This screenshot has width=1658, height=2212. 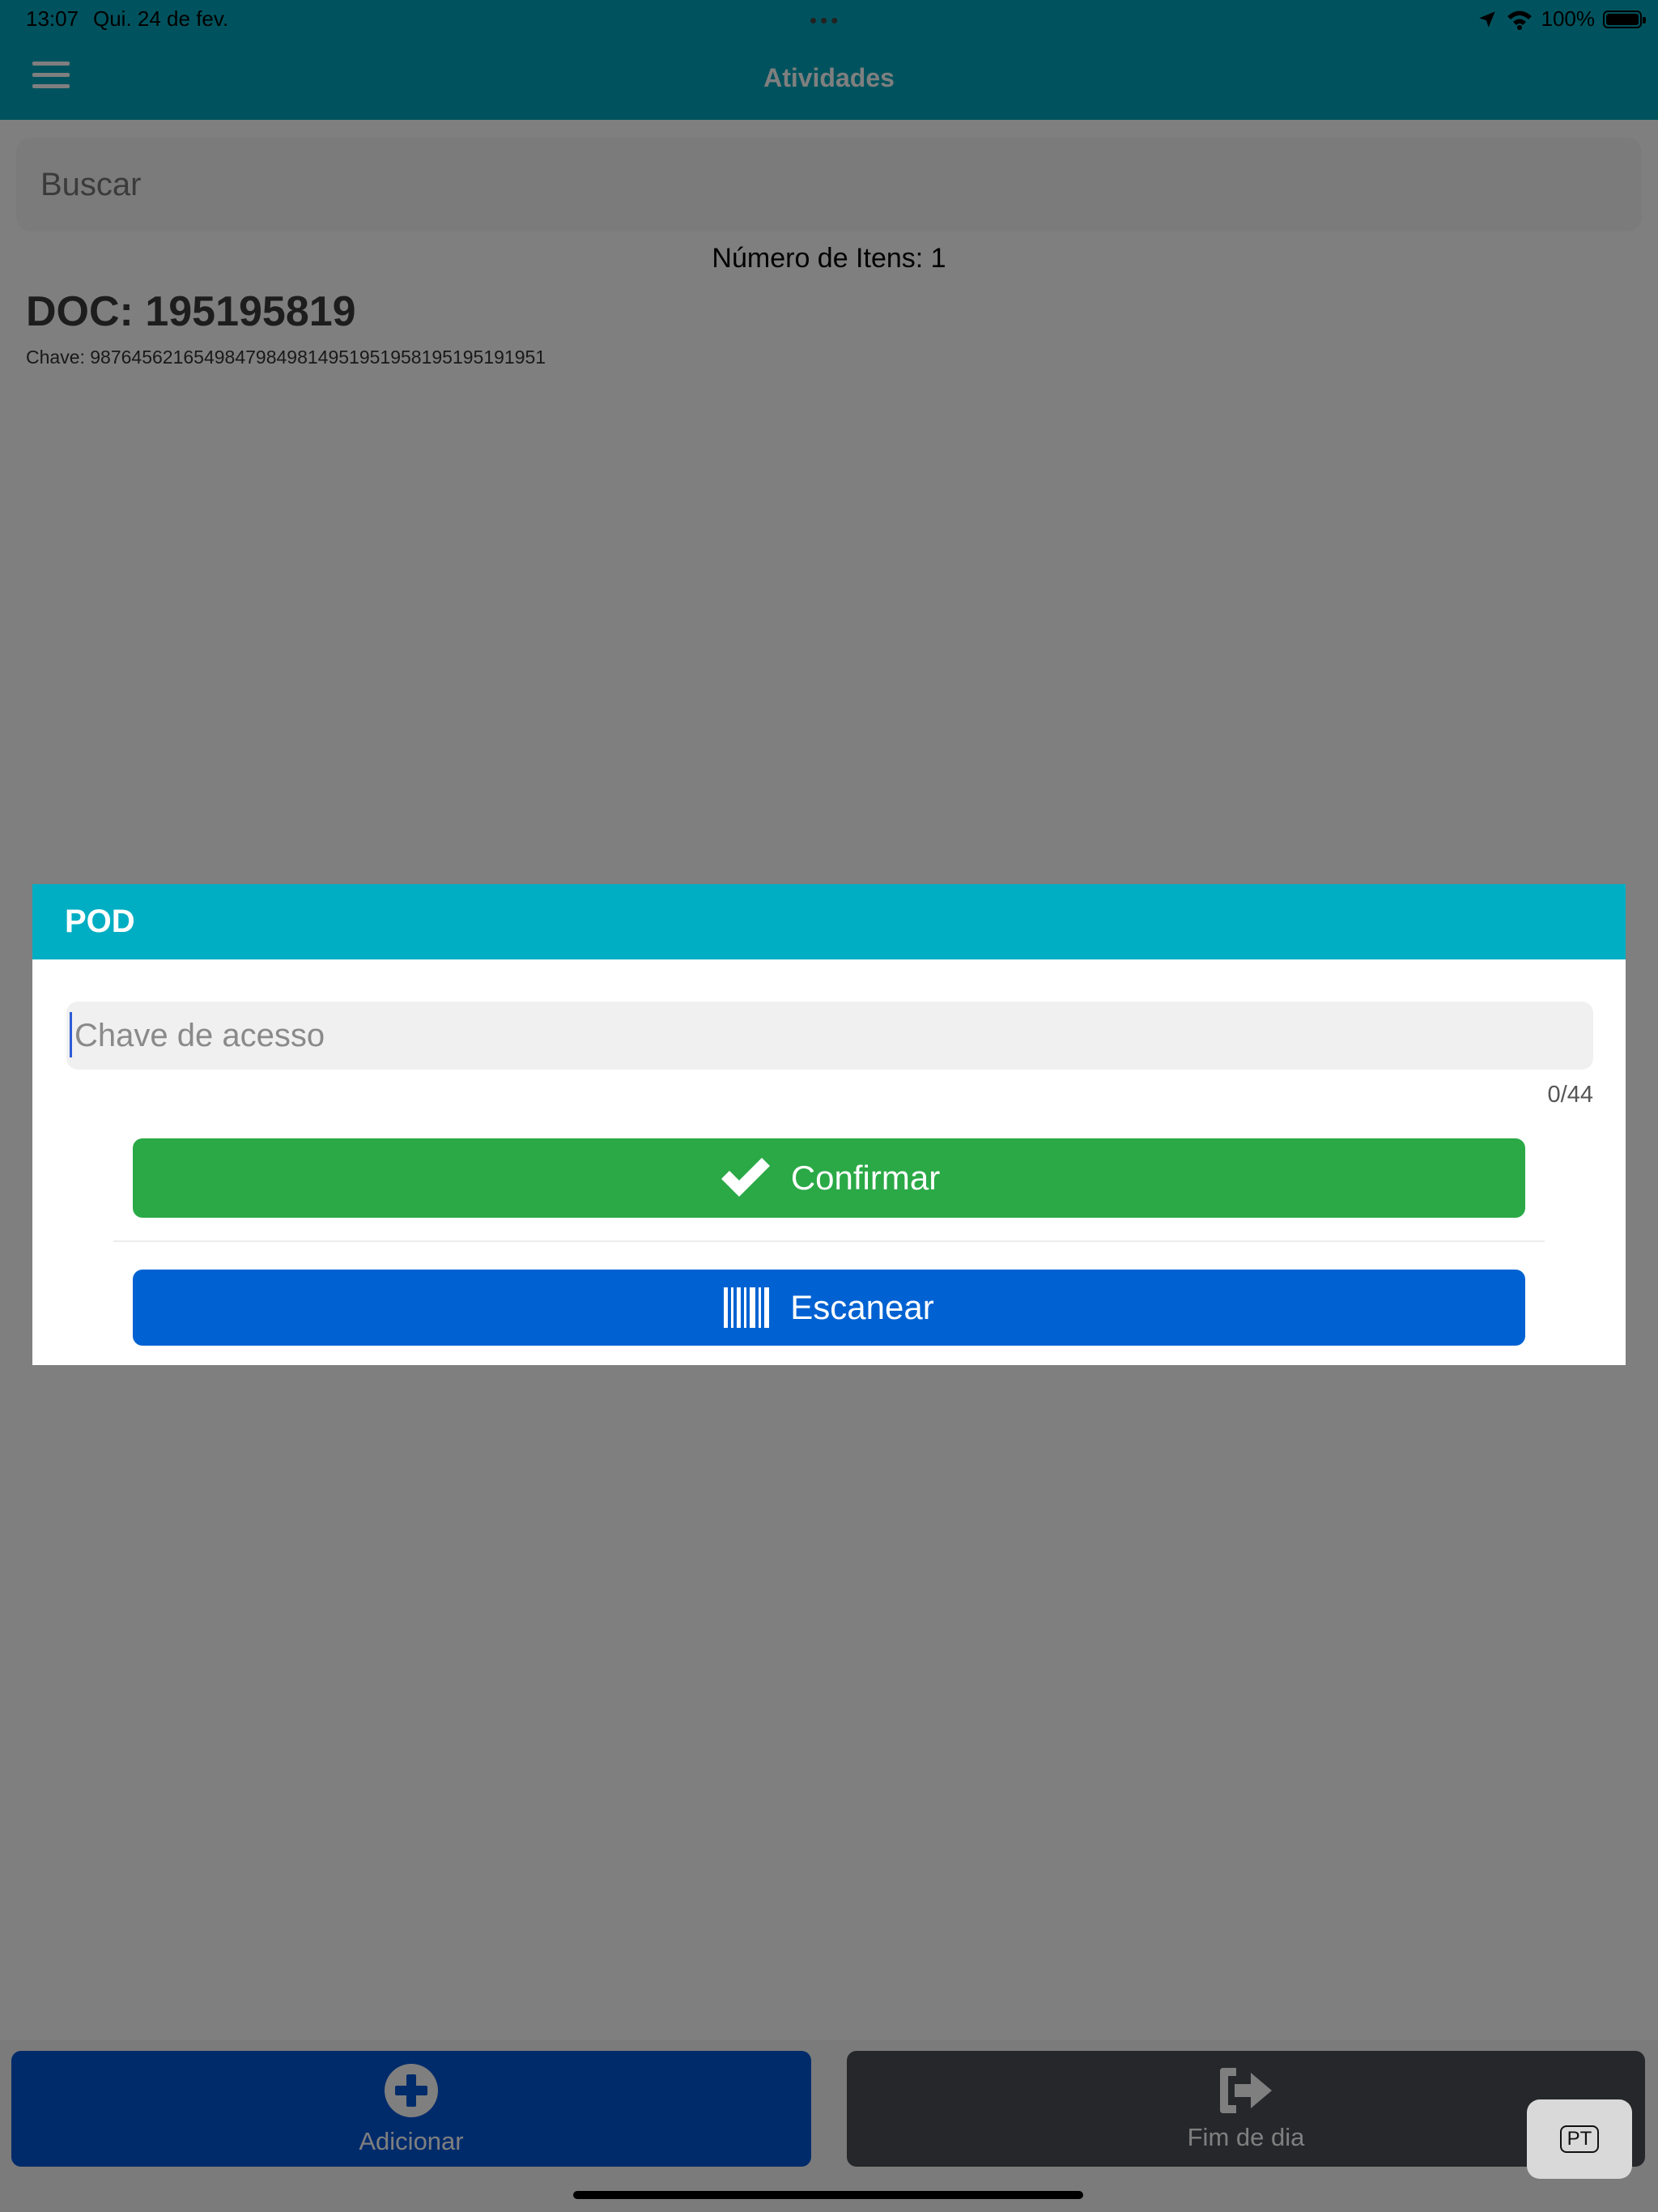 I want to click on scan-button-label: Escanear, so click(x=862, y=1307).